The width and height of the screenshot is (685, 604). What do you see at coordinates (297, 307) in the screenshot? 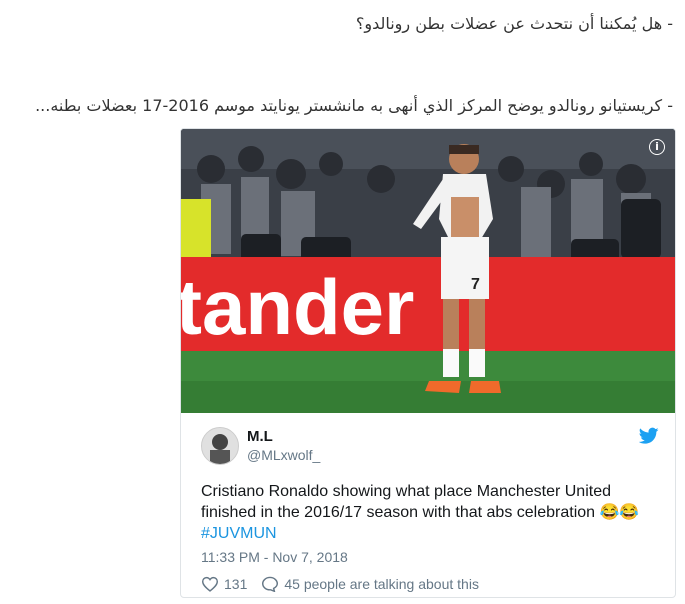
I see `ad-board-text: tander` at bounding box center [297, 307].